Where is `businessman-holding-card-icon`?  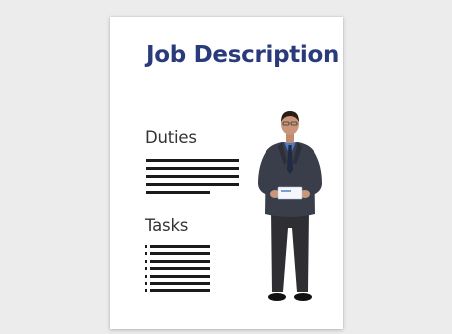
businessman-holding-card-icon is located at coordinates (290, 206).